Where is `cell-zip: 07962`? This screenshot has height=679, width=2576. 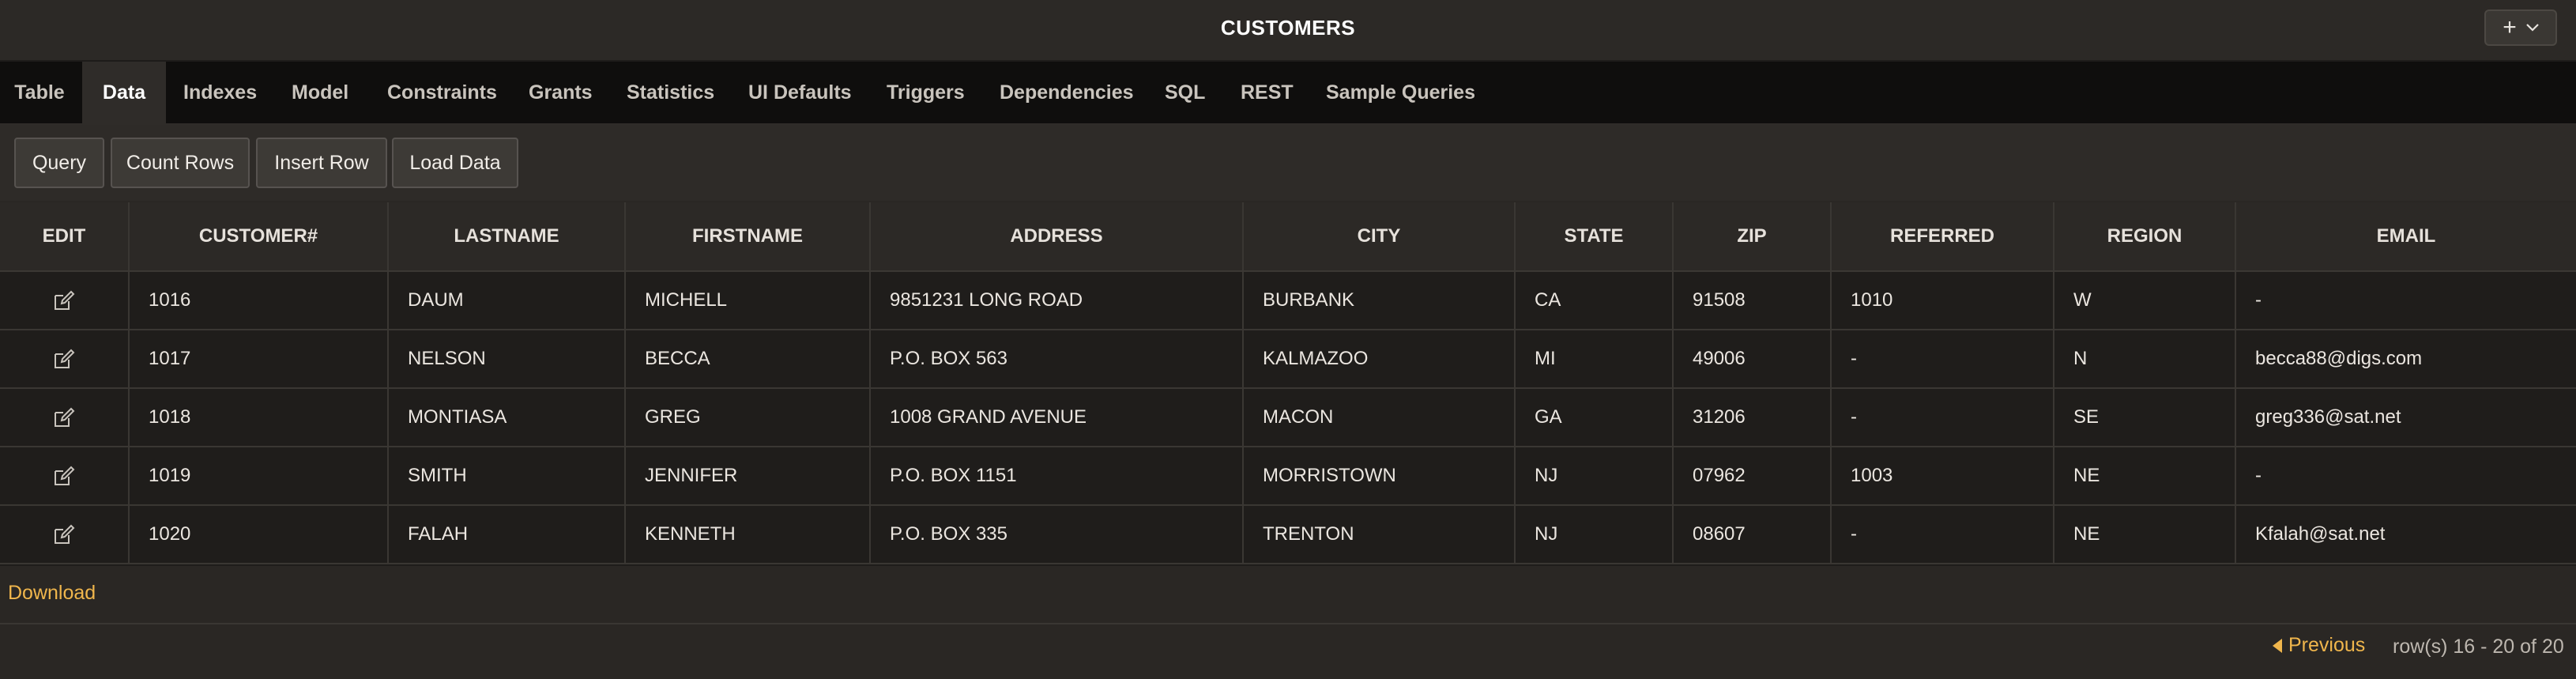
cell-zip: 07962 is located at coordinates (1753, 475).